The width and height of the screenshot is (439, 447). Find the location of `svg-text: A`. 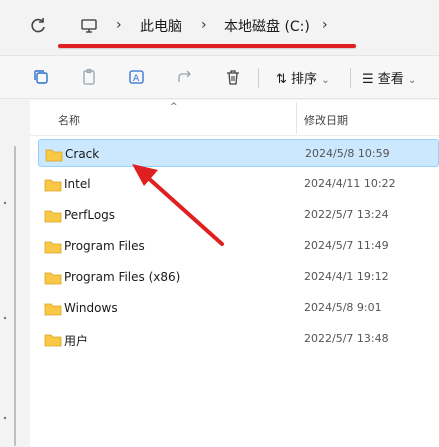

svg-text: A is located at coordinates (136, 79).